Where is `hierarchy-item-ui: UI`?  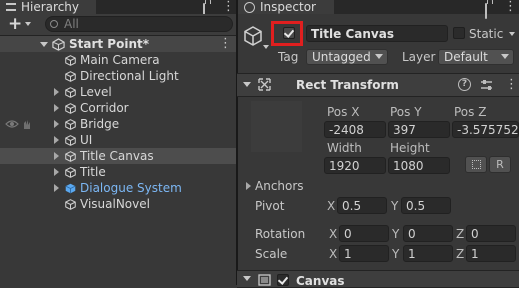
hierarchy-item-ui: UI is located at coordinates (118, 140).